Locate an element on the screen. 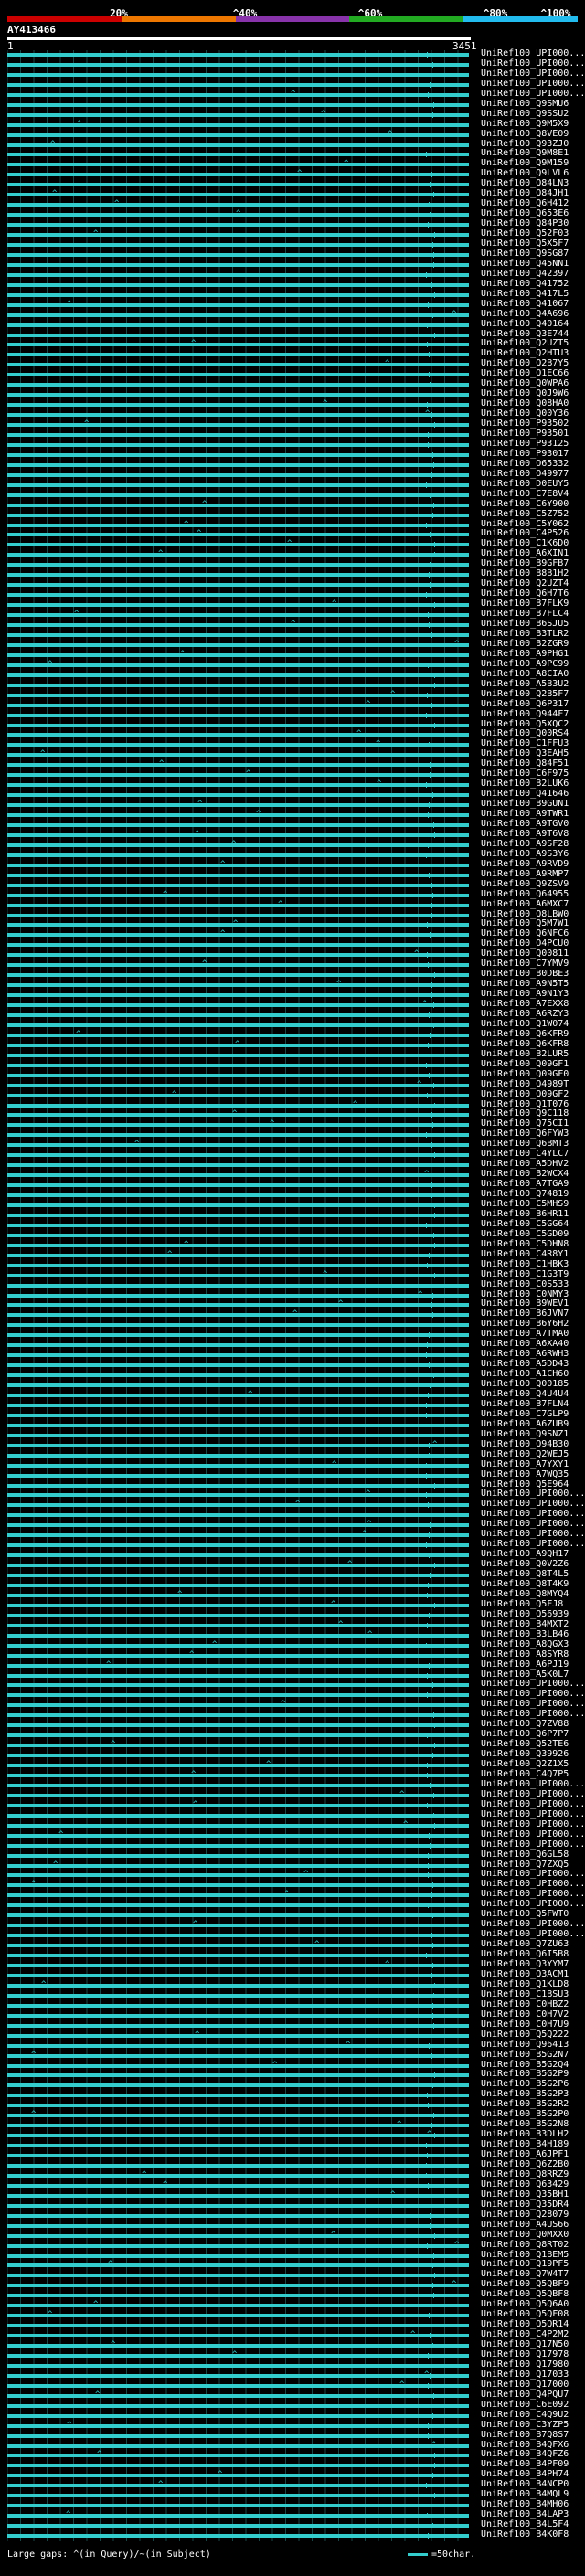 The height and width of the screenshot is (2576, 585). hit-id-link: UniRef100_Q8VE09 is located at coordinates (525, 134).